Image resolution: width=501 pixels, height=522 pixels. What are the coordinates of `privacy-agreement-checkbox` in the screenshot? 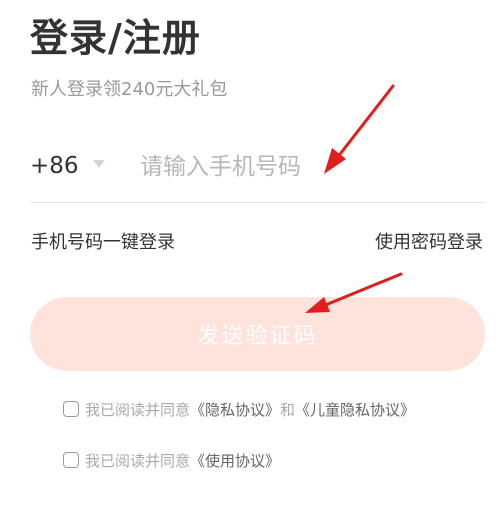 It's located at (71, 409).